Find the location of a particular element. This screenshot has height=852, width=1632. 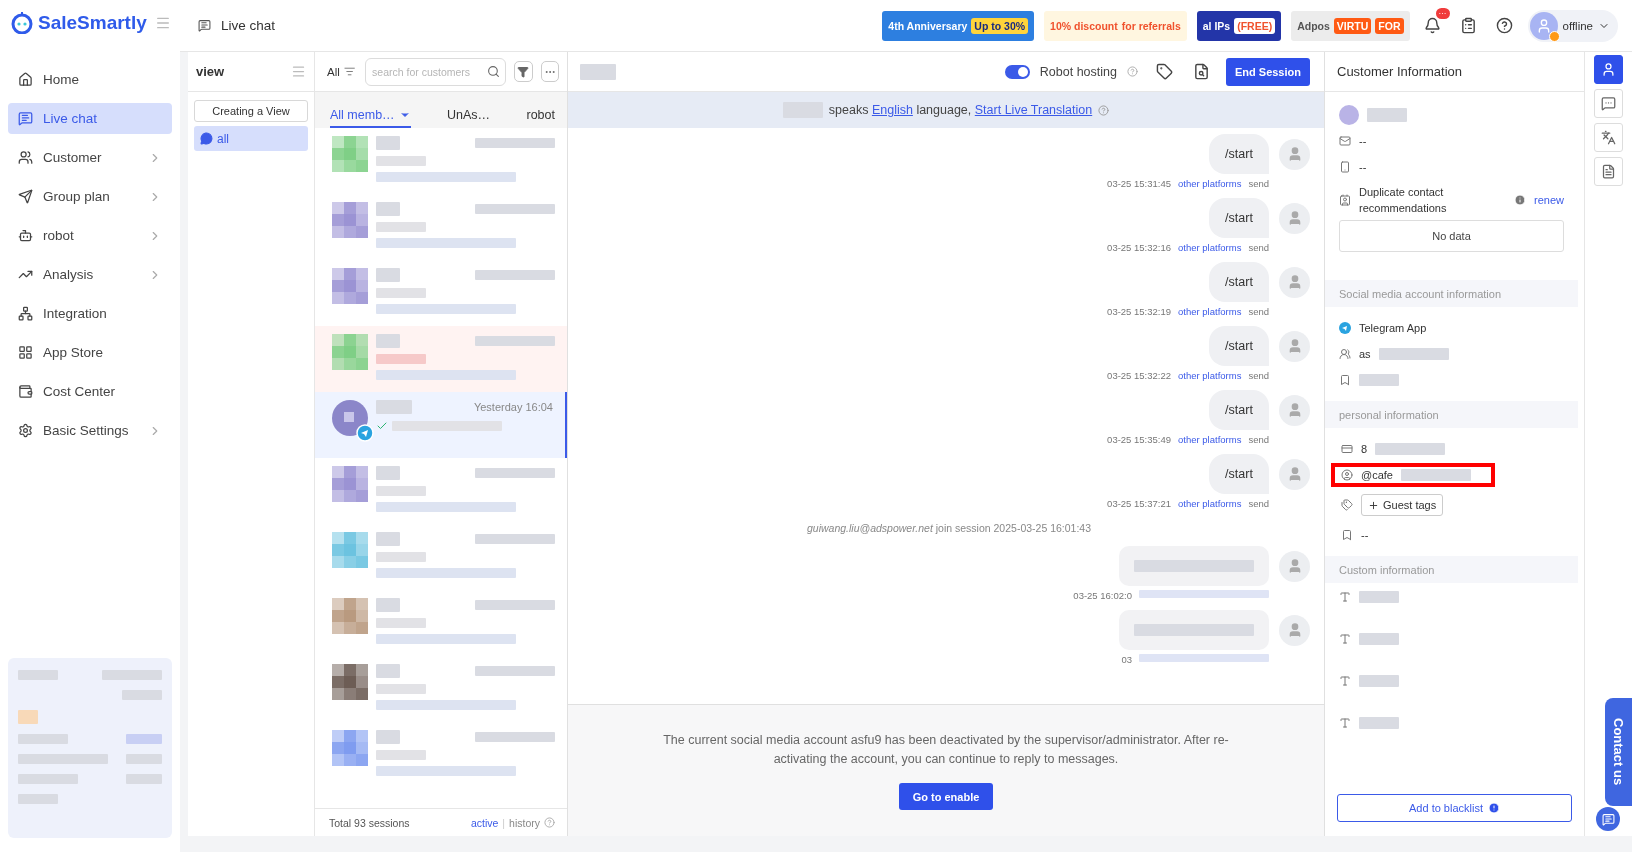

tab: robot is located at coordinates (540, 118).